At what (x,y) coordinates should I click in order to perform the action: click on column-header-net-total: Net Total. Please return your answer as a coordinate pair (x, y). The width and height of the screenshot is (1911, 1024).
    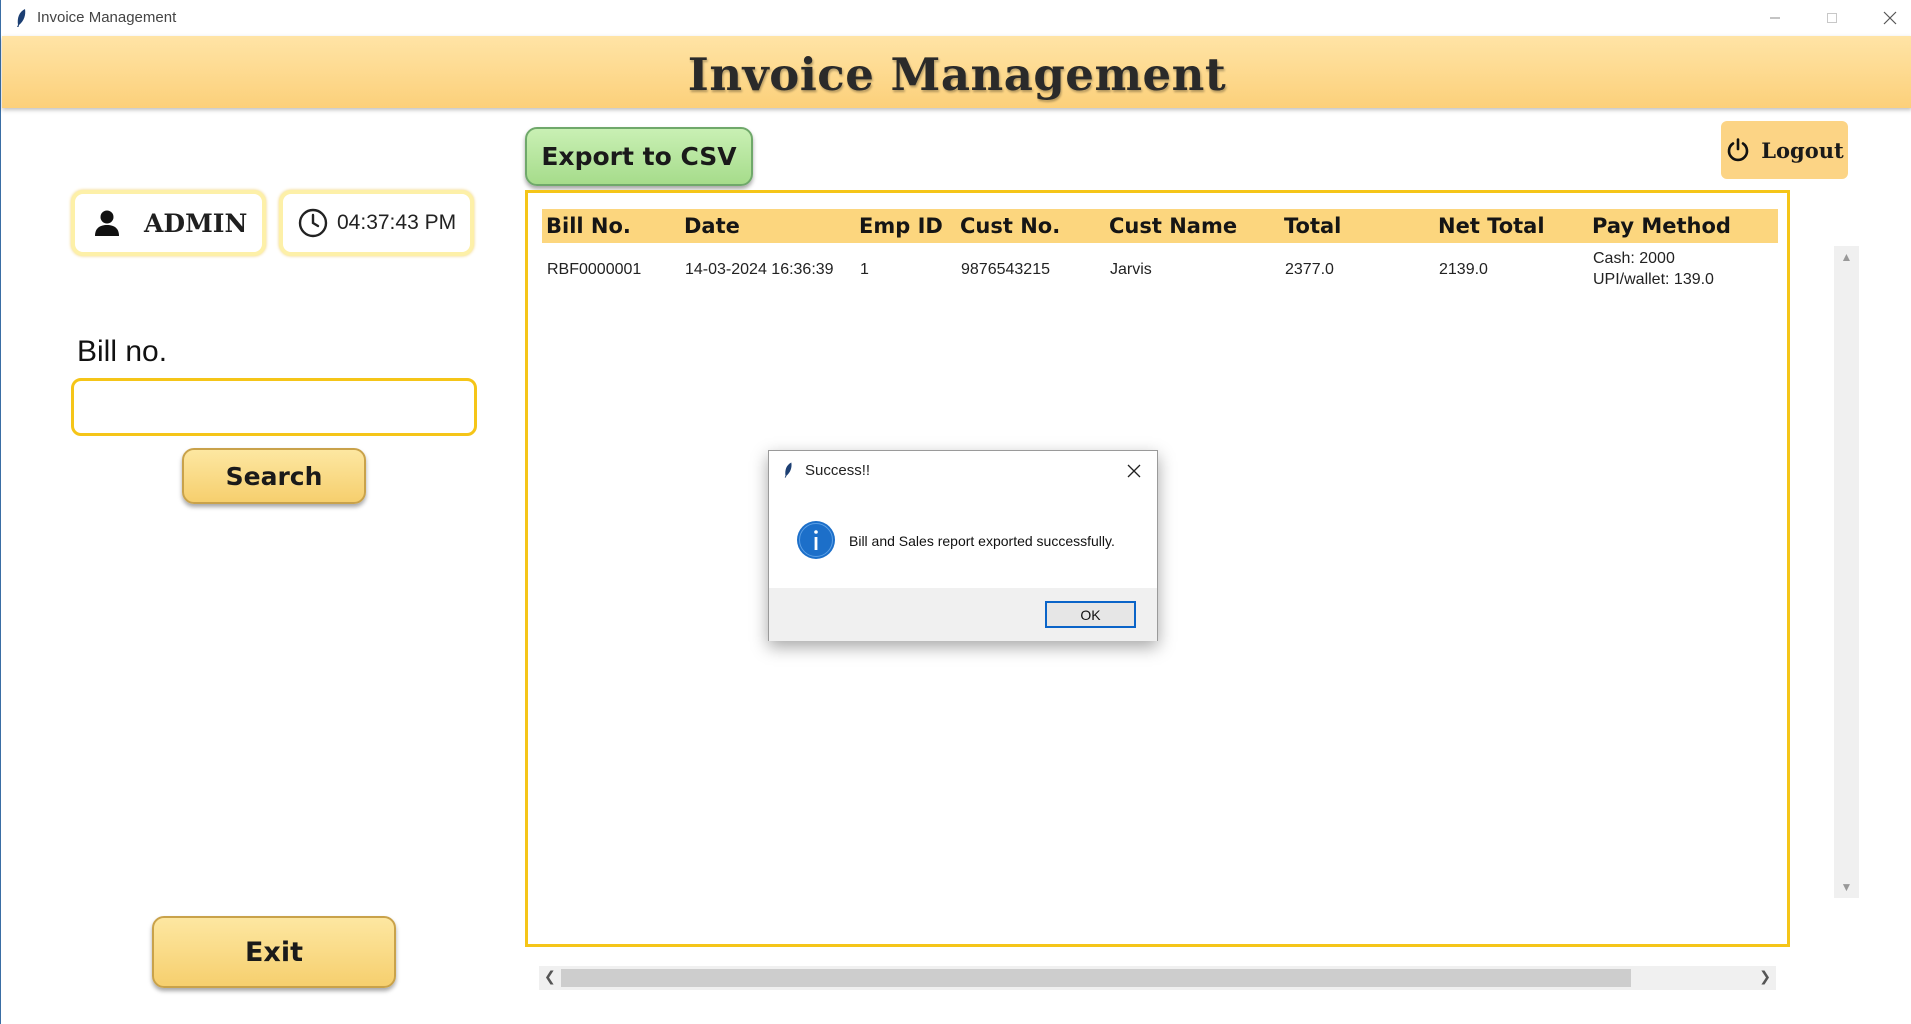
    Looking at the image, I should click on (1491, 226).